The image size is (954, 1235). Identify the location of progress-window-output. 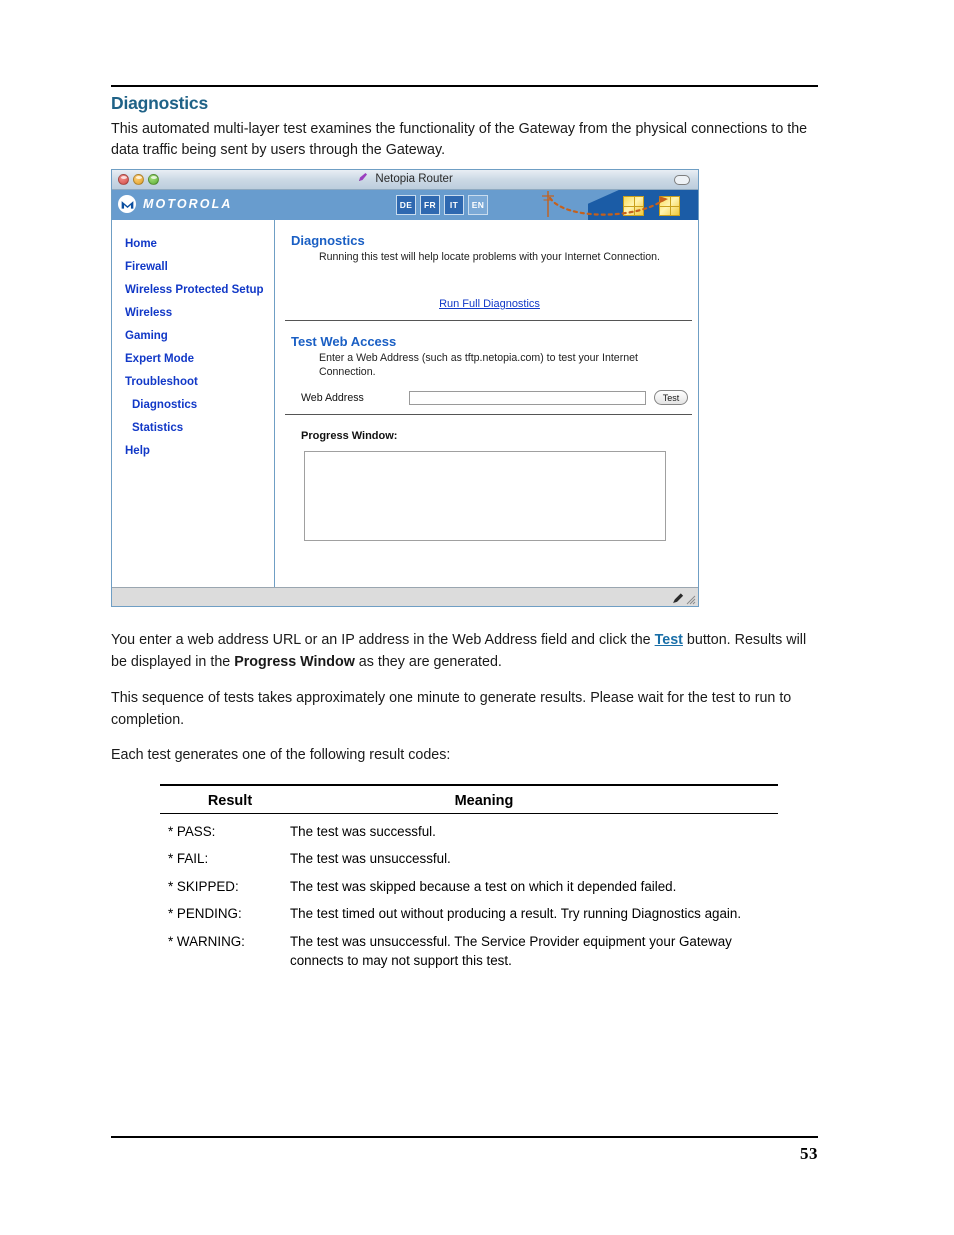
(485, 496).